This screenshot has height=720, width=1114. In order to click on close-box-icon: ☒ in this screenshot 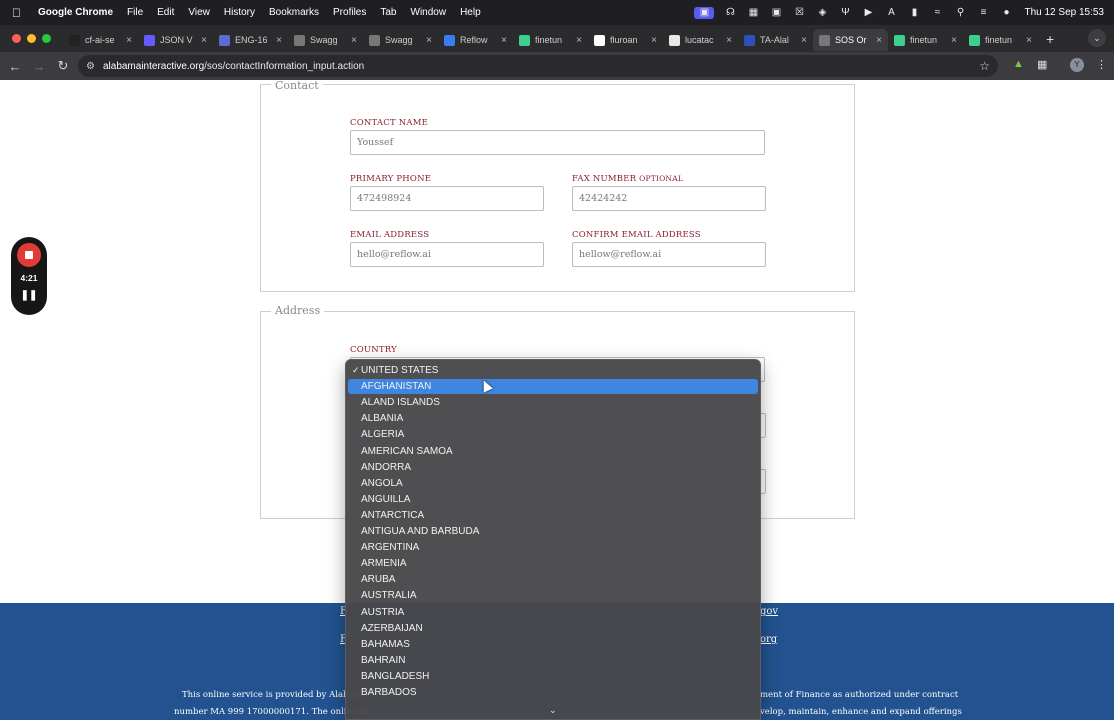, I will do `click(799, 13)`.